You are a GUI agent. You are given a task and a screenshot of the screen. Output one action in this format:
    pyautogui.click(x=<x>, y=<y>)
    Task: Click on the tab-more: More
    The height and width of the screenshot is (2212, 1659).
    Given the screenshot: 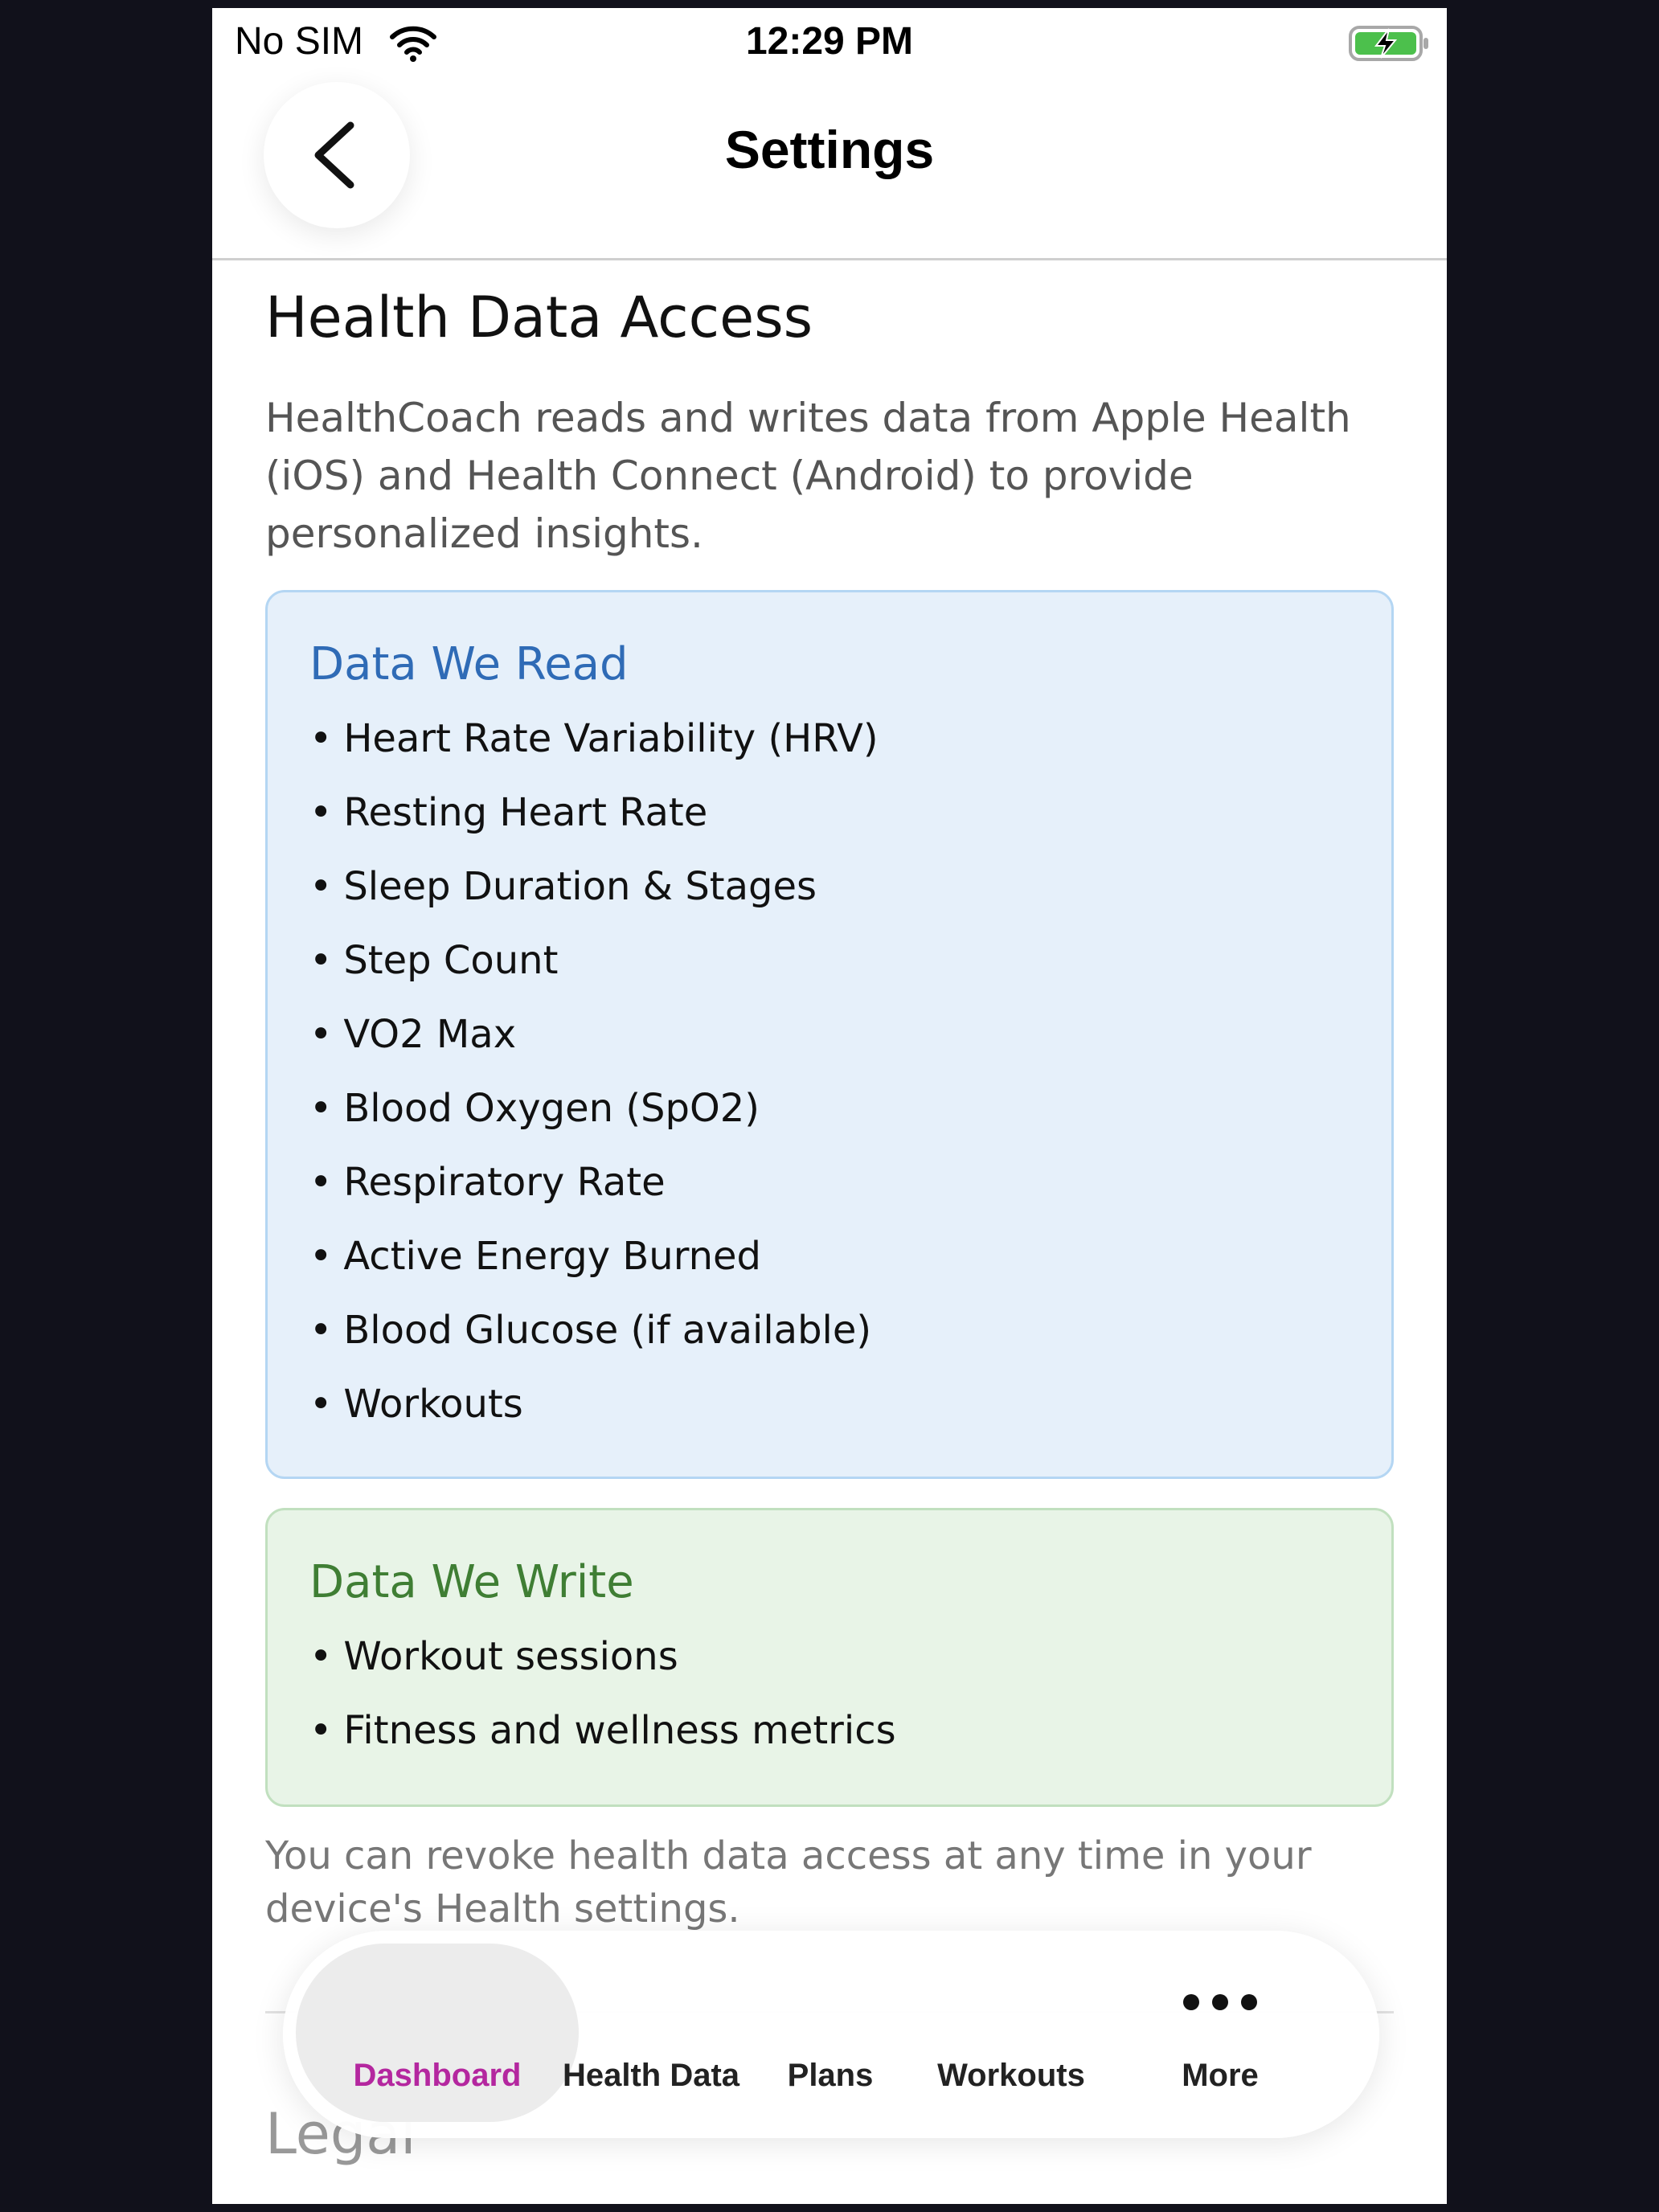 What is the action you would take?
    pyautogui.click(x=1220, y=2034)
    